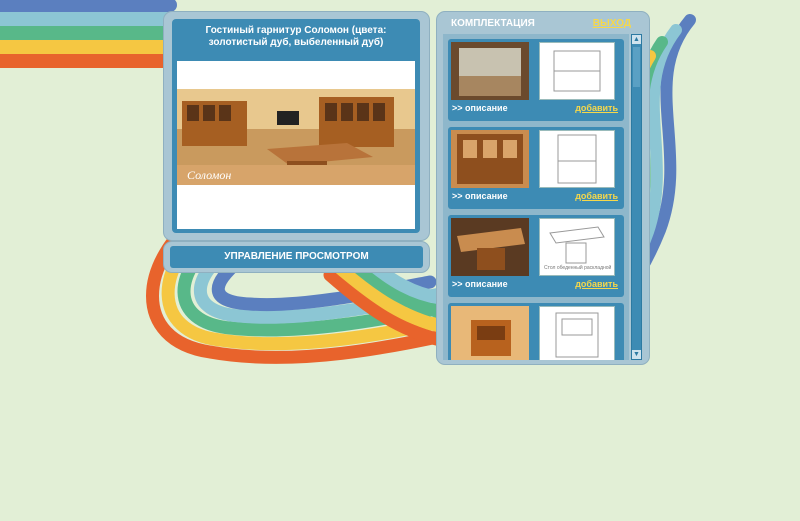 This screenshot has height=521, width=800. I want to click on watermark-text: Соломон, so click(209, 175).